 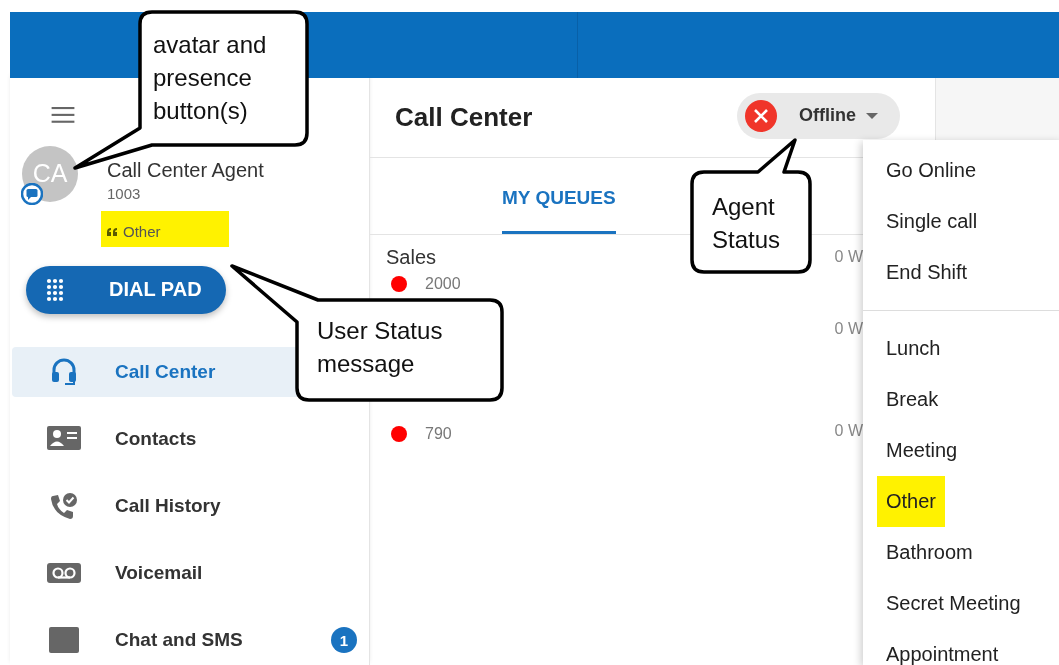 What do you see at coordinates (931, 170) in the screenshot?
I see `menu-item: Go Online` at bounding box center [931, 170].